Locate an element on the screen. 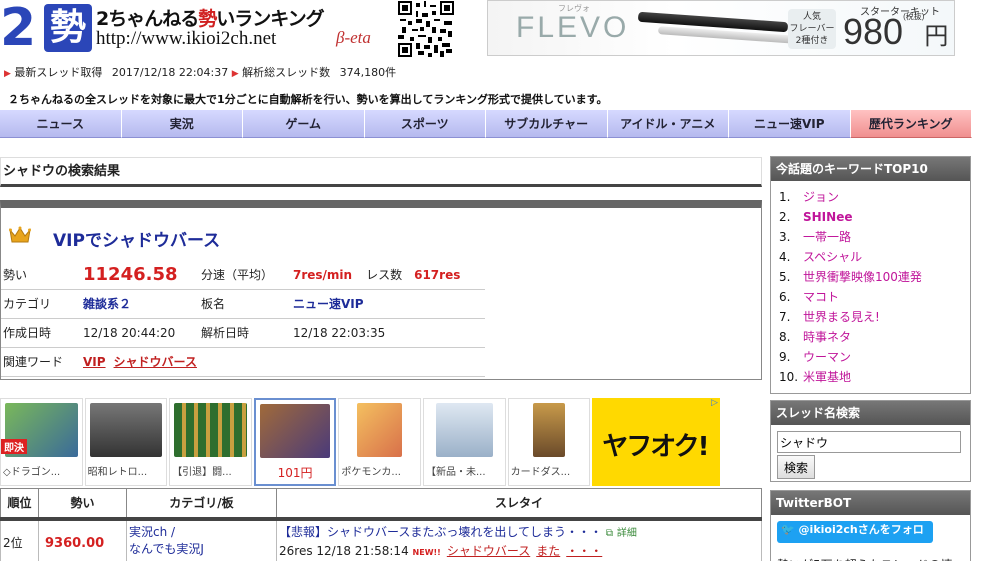 The image size is (984, 561). row-ikioi: 9360.00 is located at coordinates (75, 543).